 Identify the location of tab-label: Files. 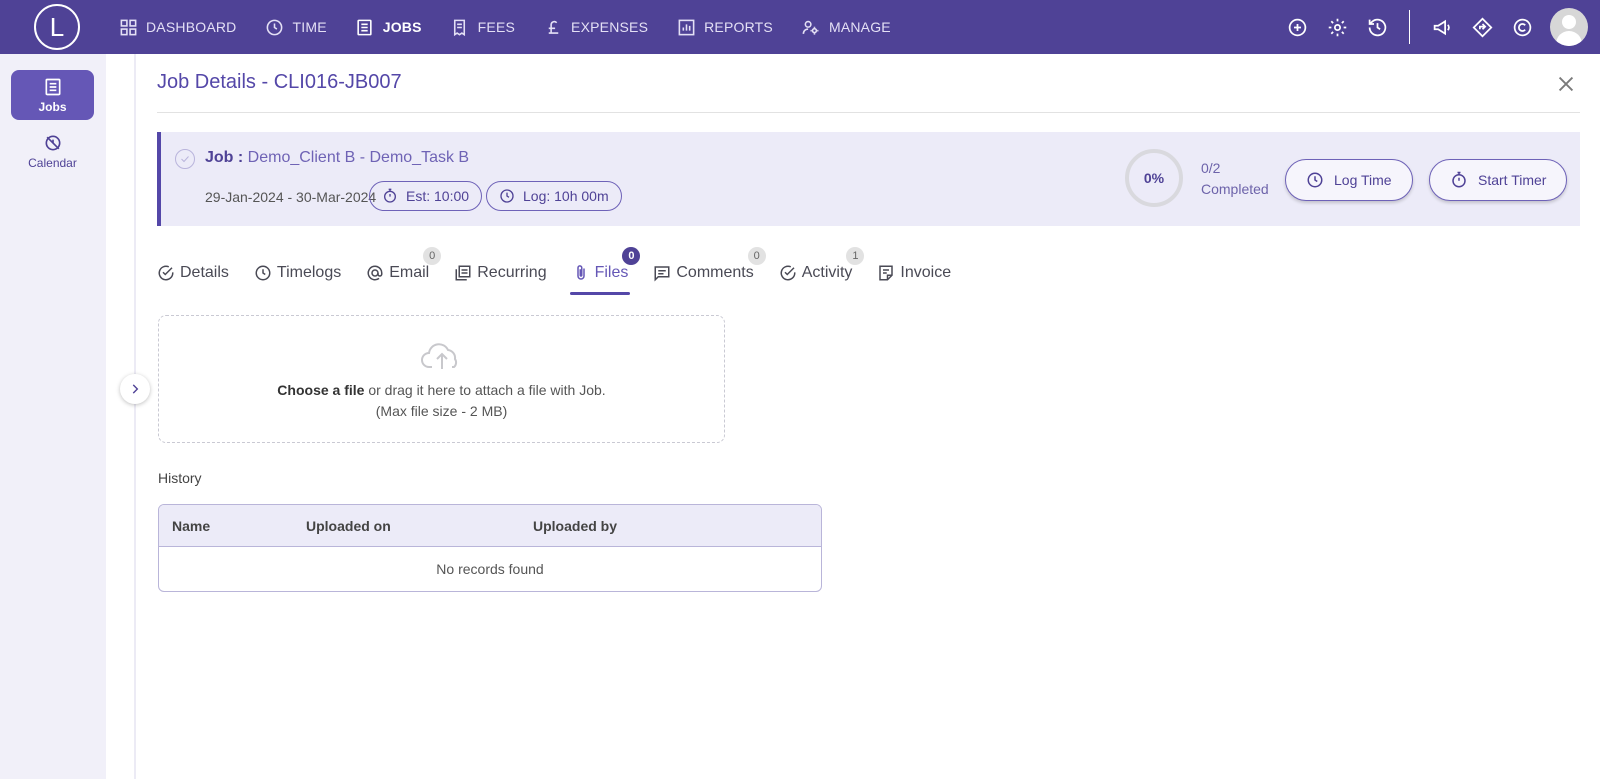
(611, 272).